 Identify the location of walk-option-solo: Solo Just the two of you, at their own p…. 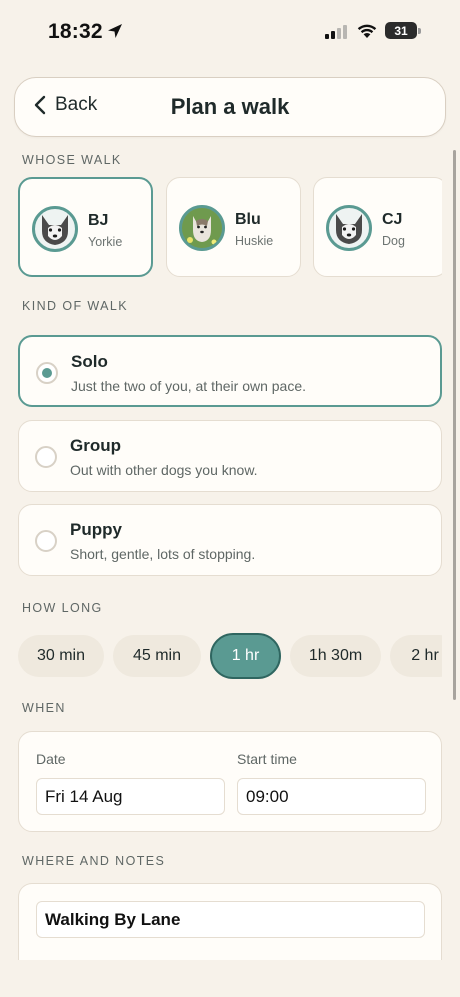
(230, 371).